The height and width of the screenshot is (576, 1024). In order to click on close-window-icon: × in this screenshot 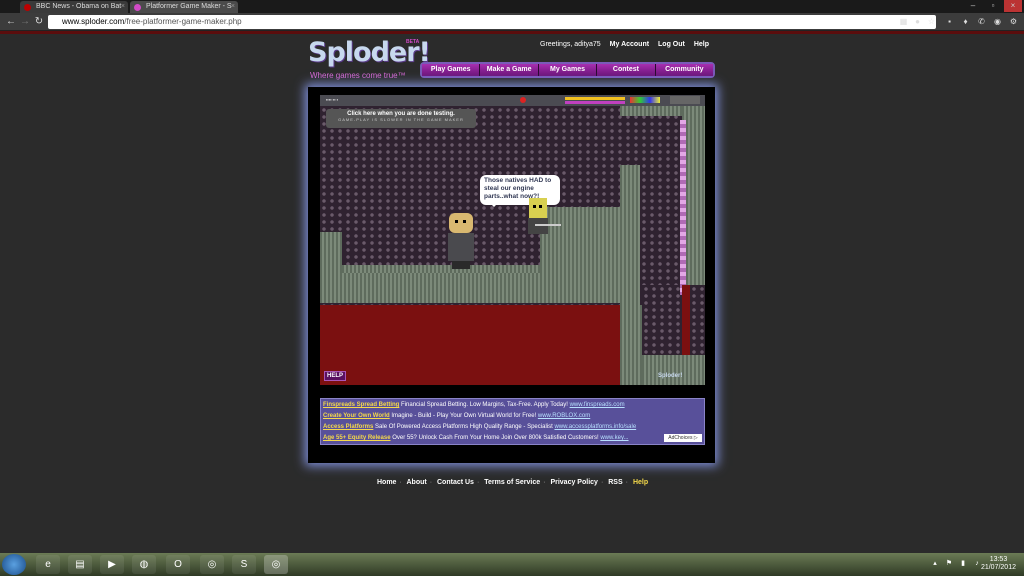, I will do `click(1013, 6)`.